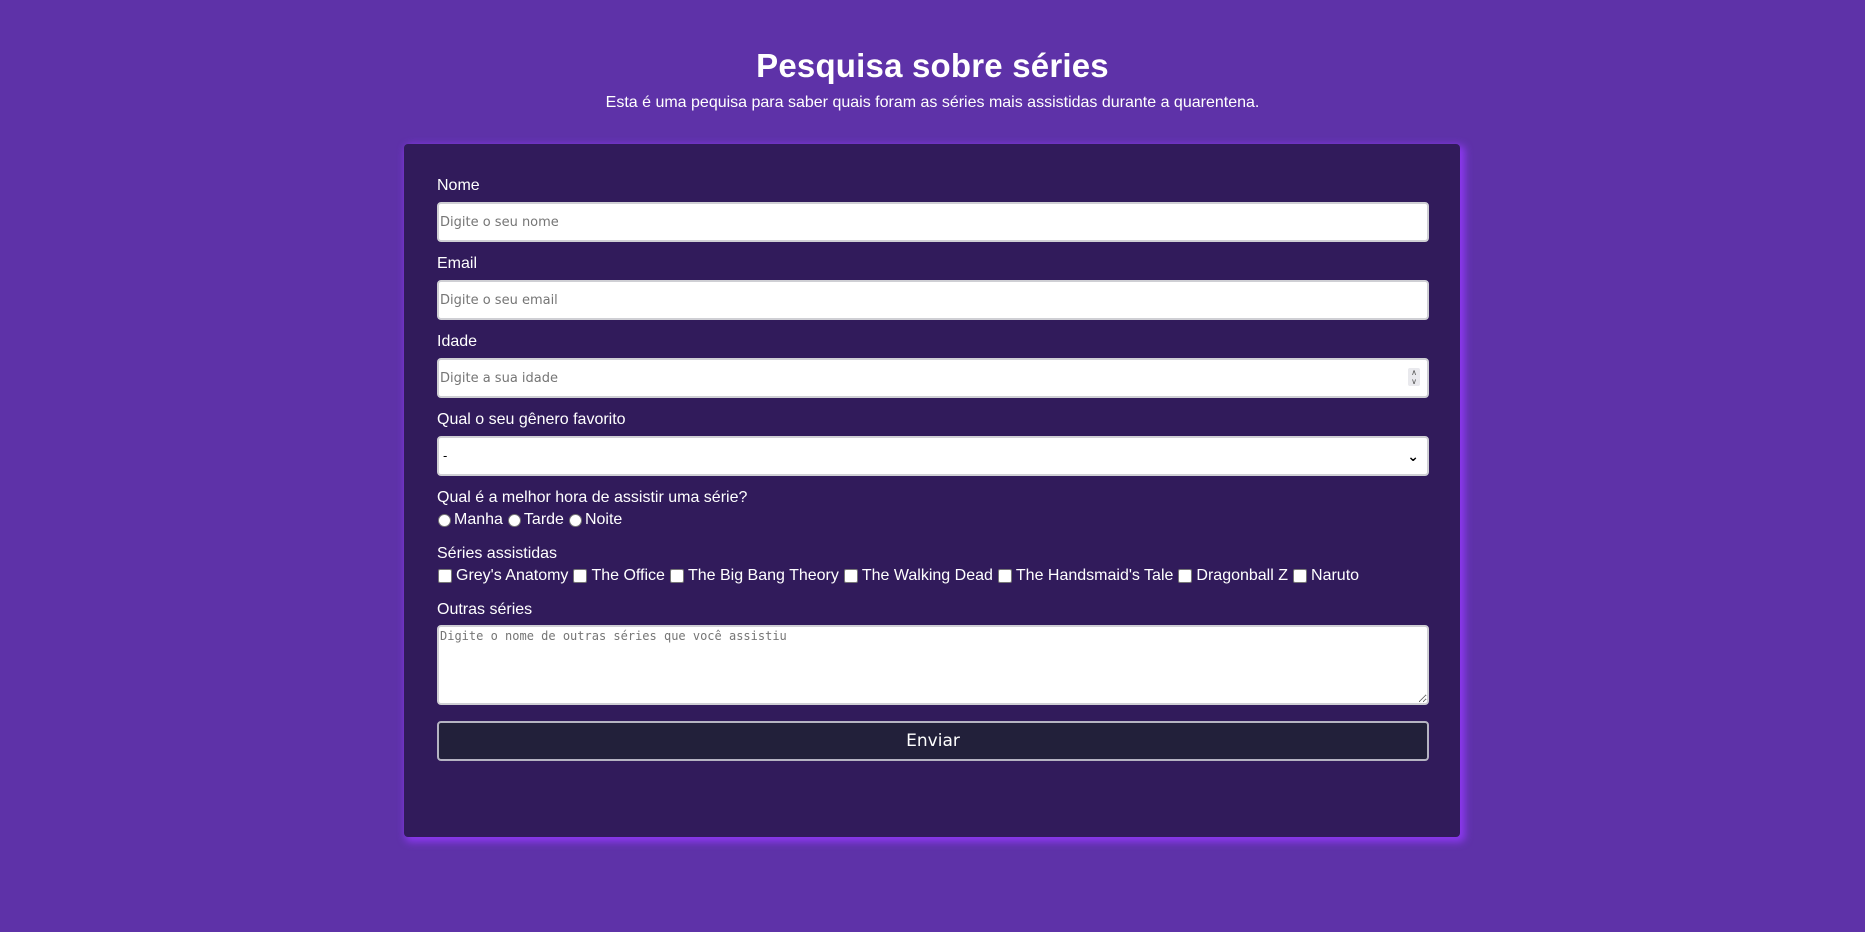 The width and height of the screenshot is (1865, 932). Describe the element at coordinates (1414, 377) in the screenshot. I see `number-spinner-icon: ∧ ∨` at that location.